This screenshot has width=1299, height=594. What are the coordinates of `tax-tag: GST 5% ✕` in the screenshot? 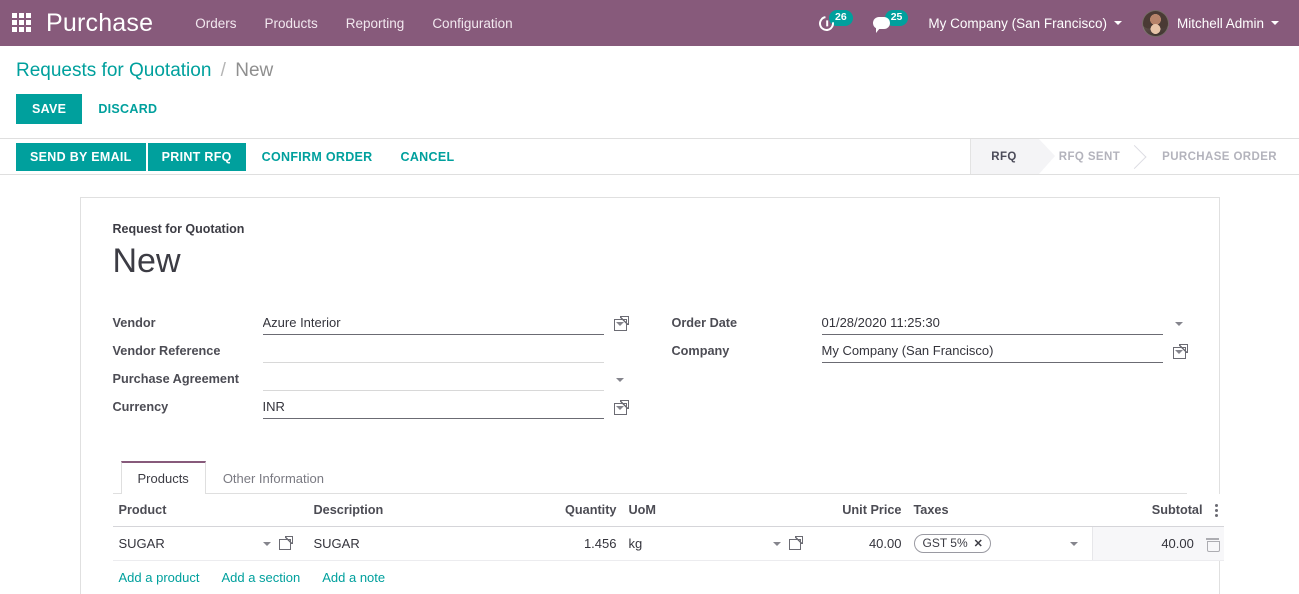 It's located at (952, 544).